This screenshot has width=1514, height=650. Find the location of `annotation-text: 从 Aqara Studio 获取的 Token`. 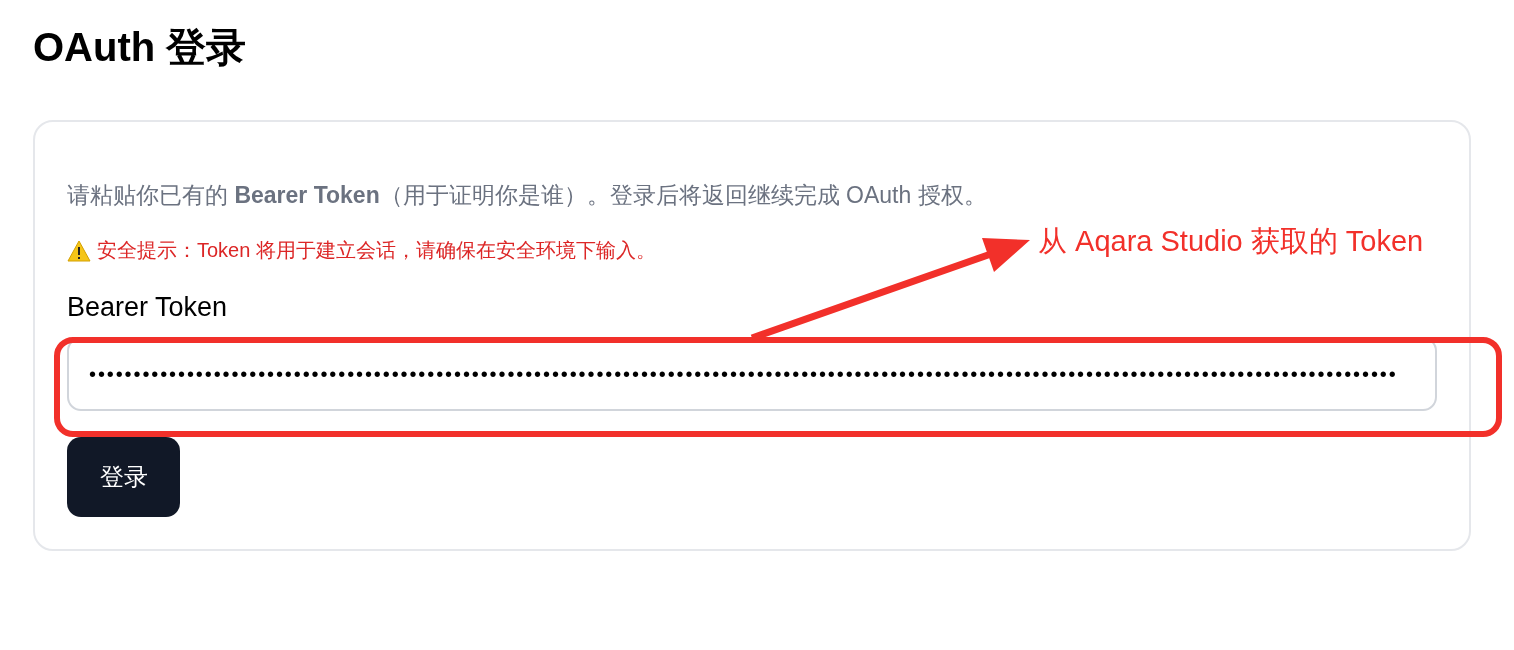

annotation-text: 从 Aqara Studio 获取的 Token is located at coordinates (1231, 241).